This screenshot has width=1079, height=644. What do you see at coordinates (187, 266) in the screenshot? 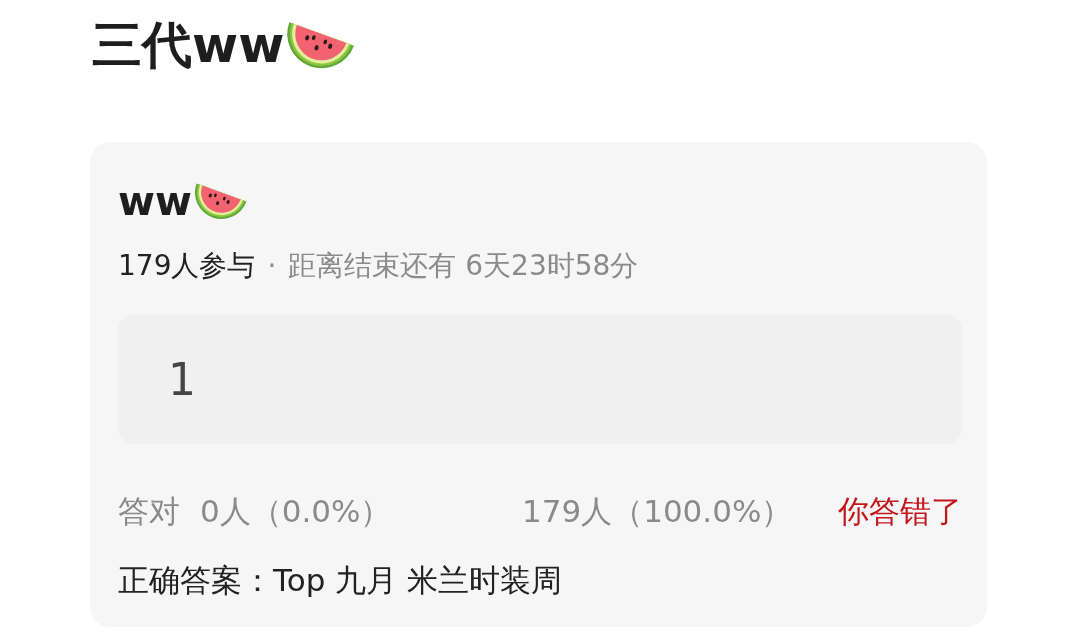
I see `participant-count: 179人参与` at bounding box center [187, 266].